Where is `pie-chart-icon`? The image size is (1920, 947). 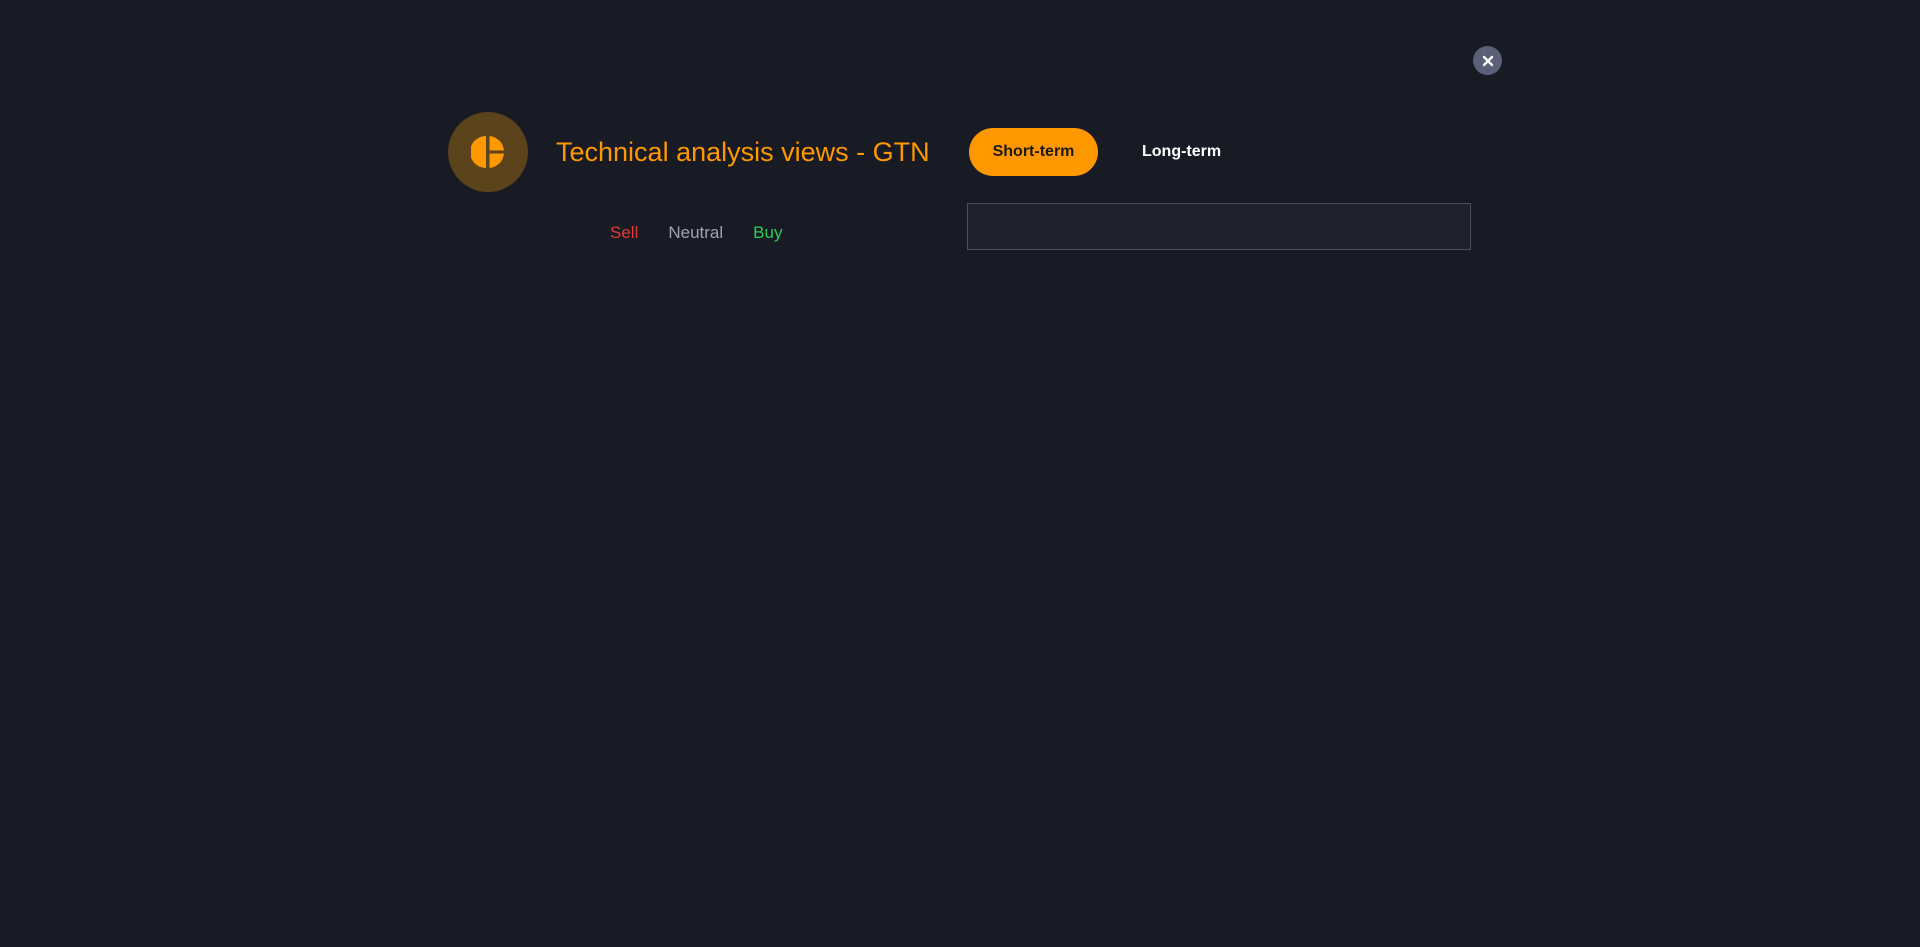
pie-chart-icon is located at coordinates (487, 152).